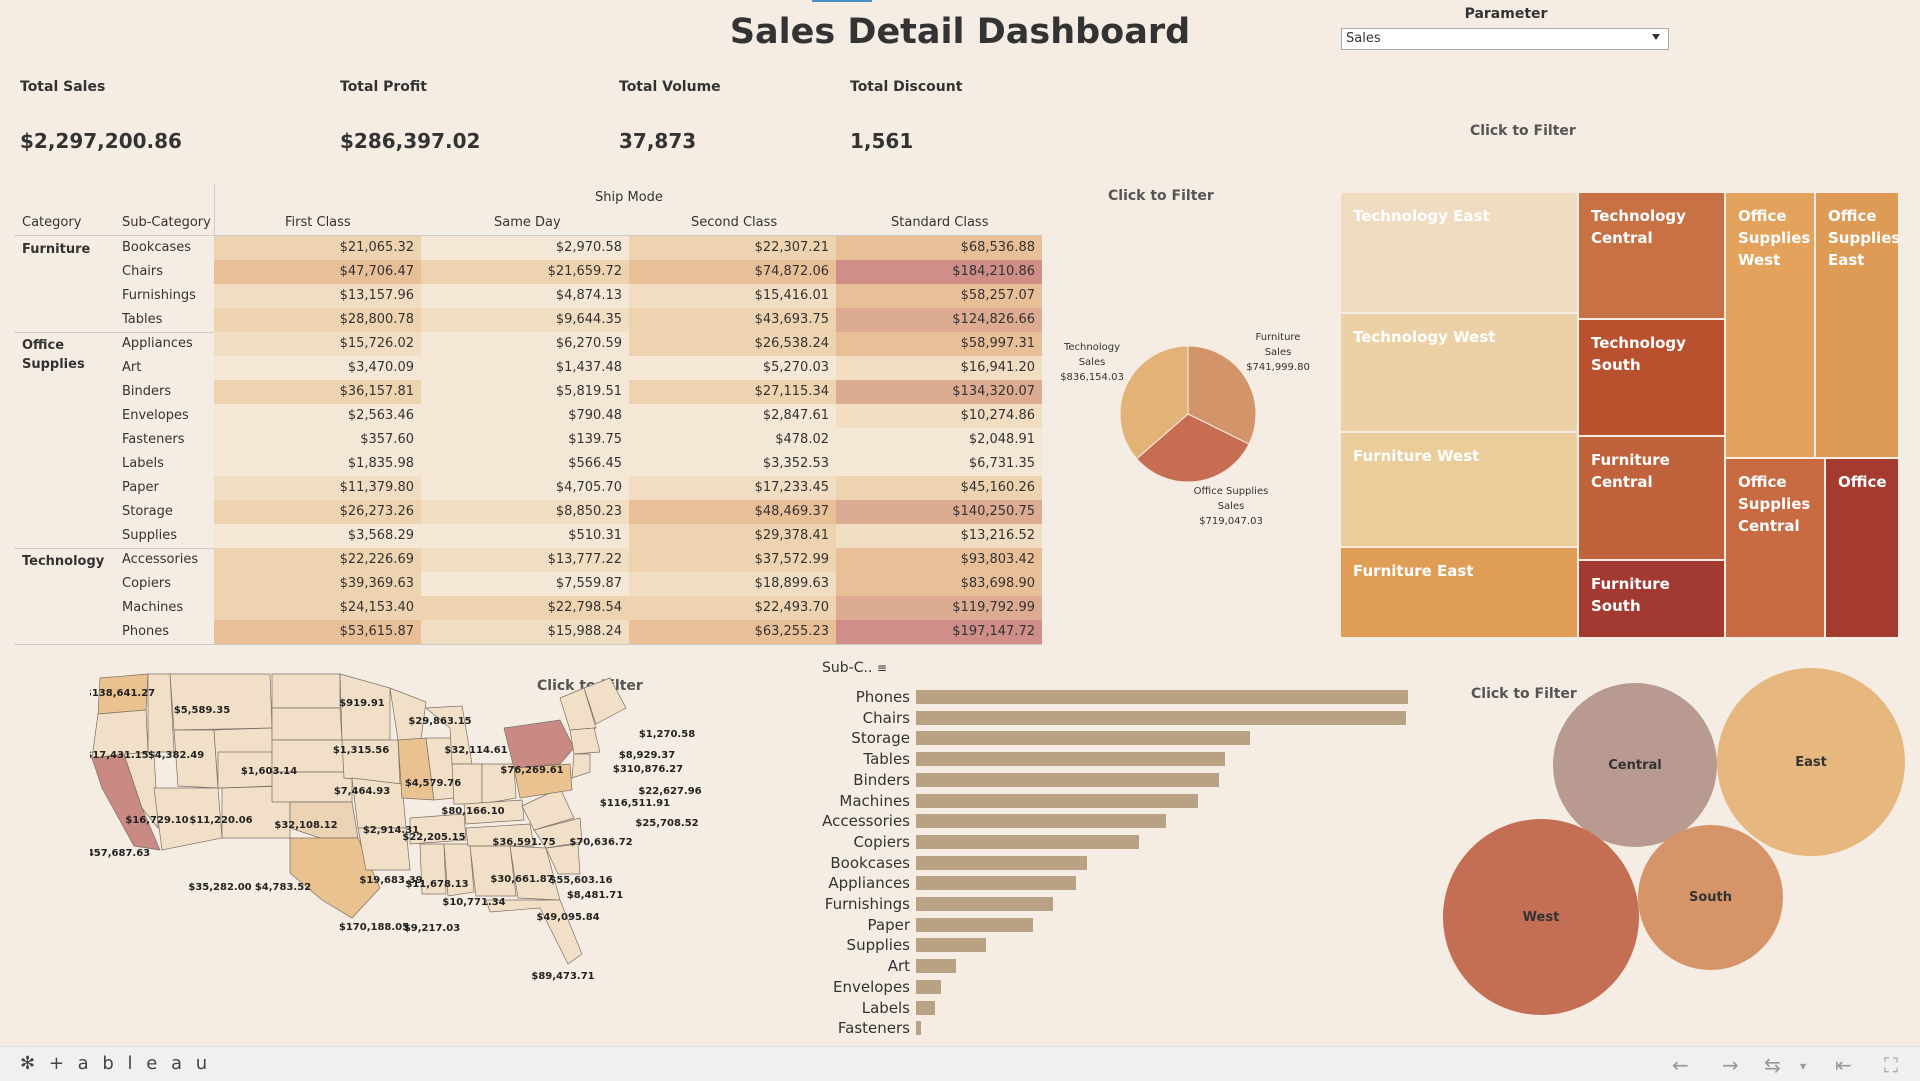 The width and height of the screenshot is (1920, 1081). What do you see at coordinates (525, 560) in the screenshot?
I see `value-cell: $13,777.22` at bounding box center [525, 560].